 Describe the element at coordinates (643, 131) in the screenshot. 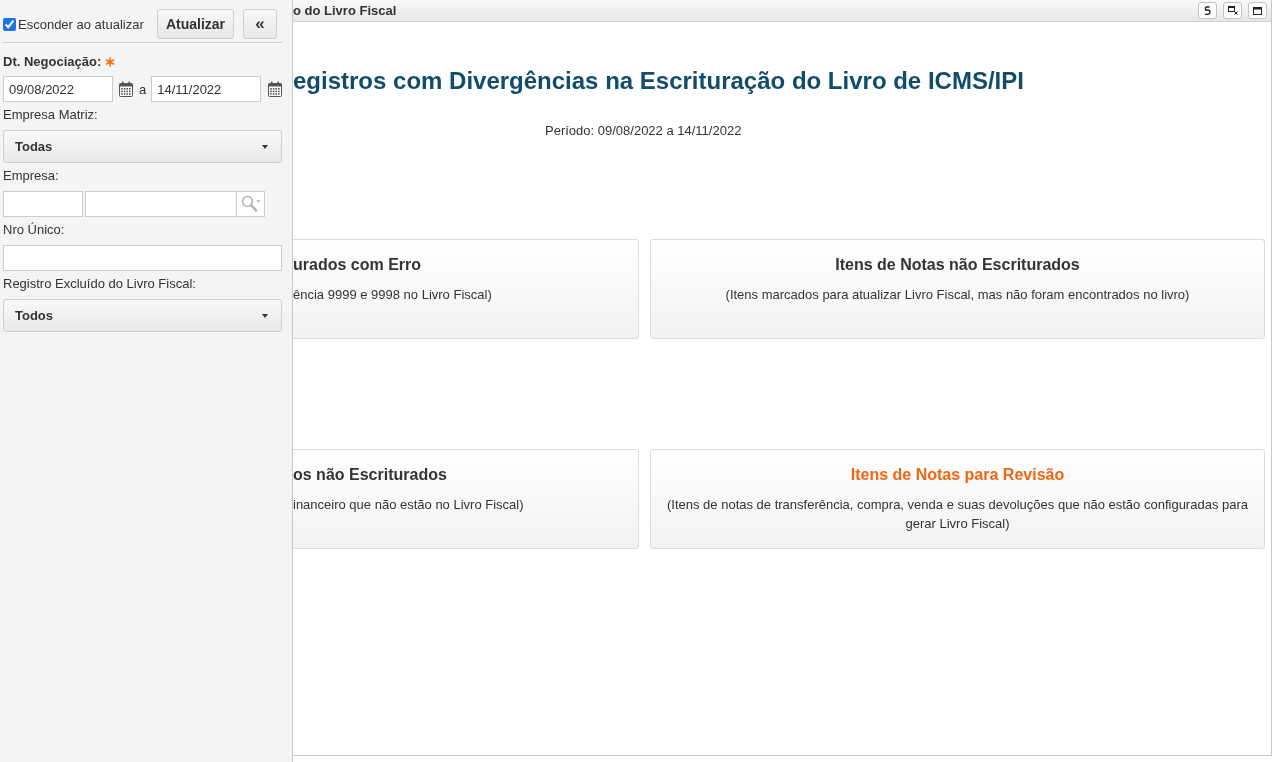

I see `period-text: Período: 09/08/2022 a 14/11/2022` at that location.